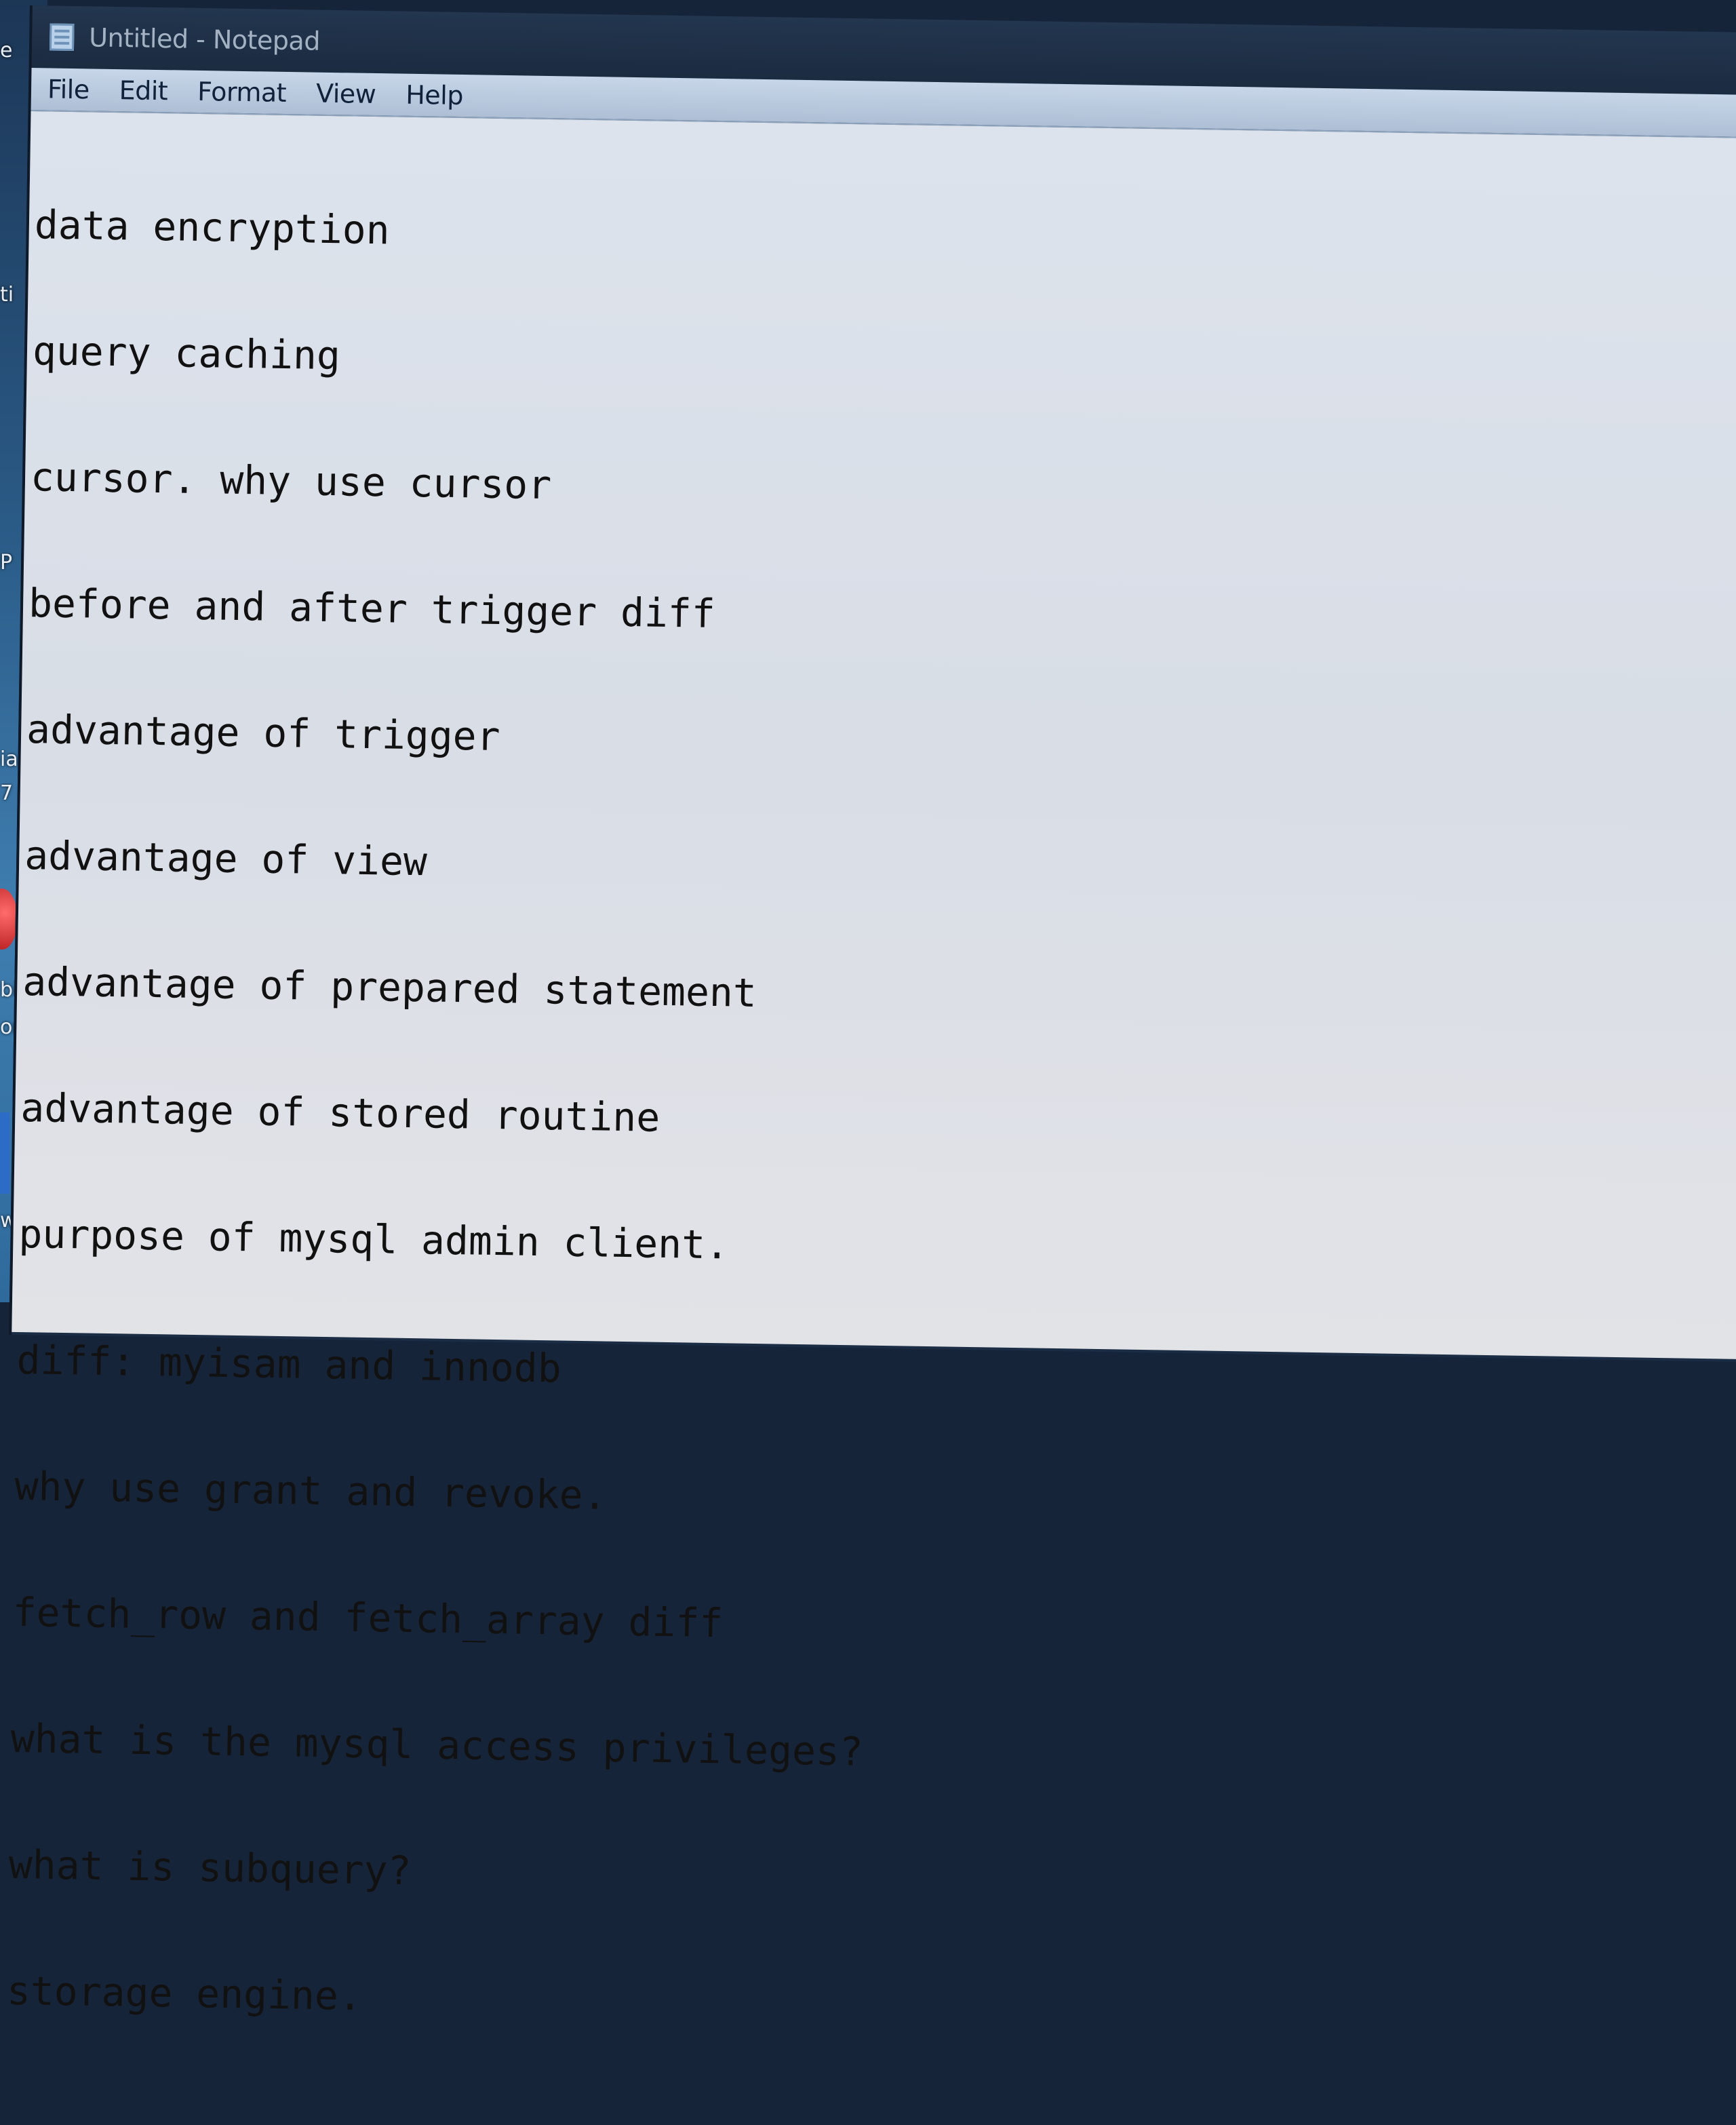  What do you see at coordinates (212, 228) in the screenshot?
I see `text-line: data encryption` at bounding box center [212, 228].